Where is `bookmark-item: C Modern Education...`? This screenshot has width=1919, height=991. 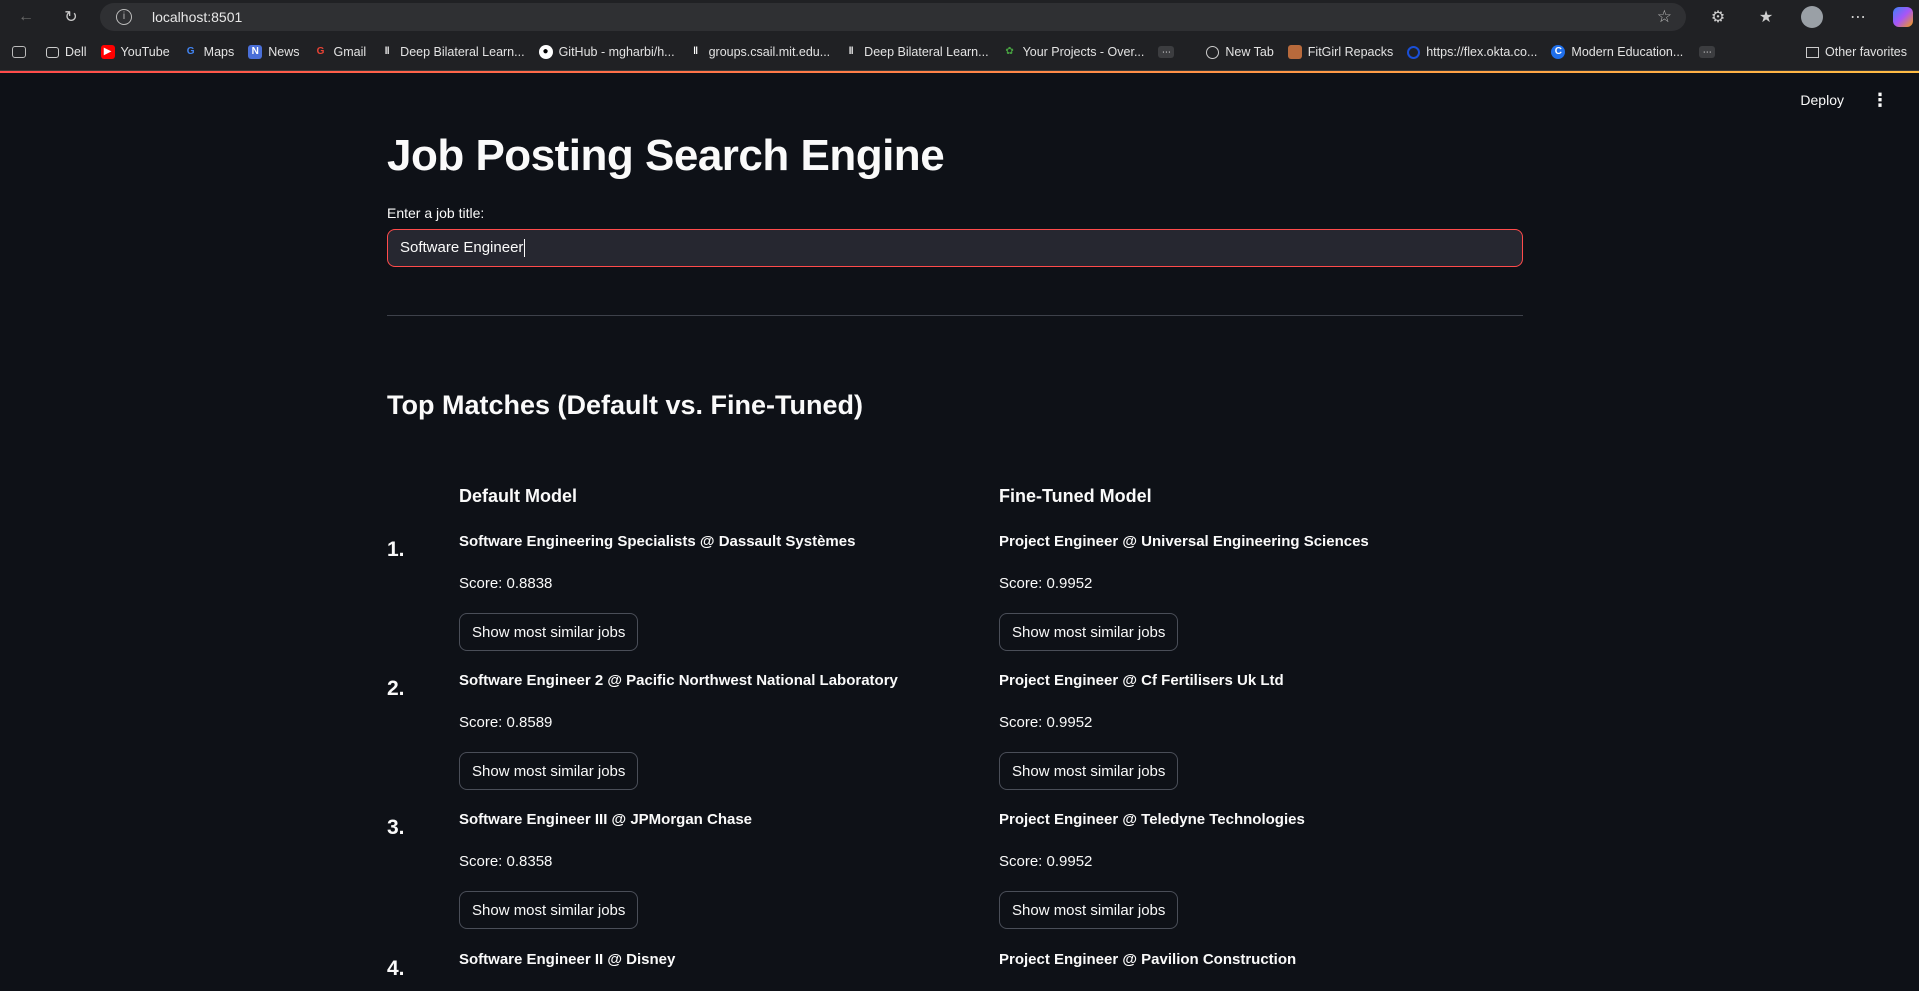
bookmark-item: C Modern Education... is located at coordinates (1617, 52).